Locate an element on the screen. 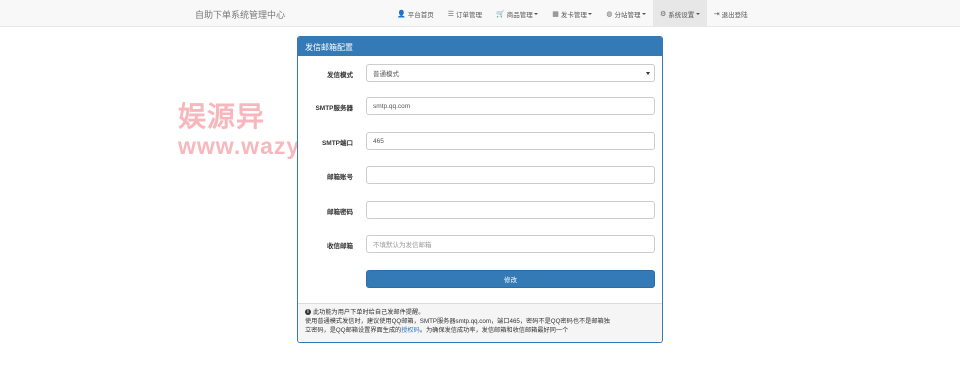 This screenshot has width=960, height=379. nav-item-orders: ☰ 订单管理 is located at coordinates (465, 13).